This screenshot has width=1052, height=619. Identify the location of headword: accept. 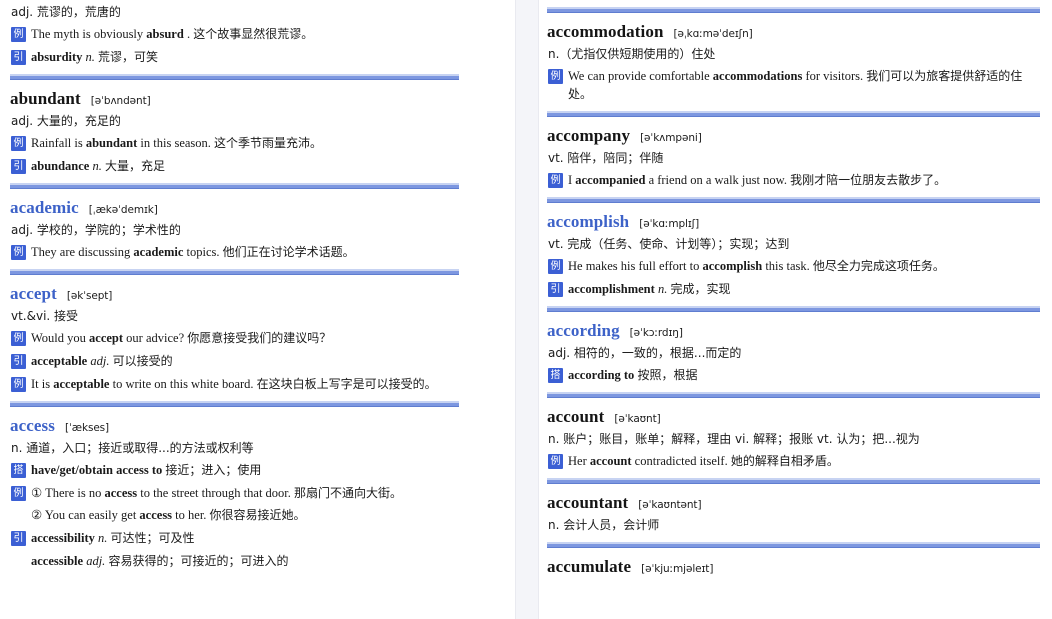
(33, 294).